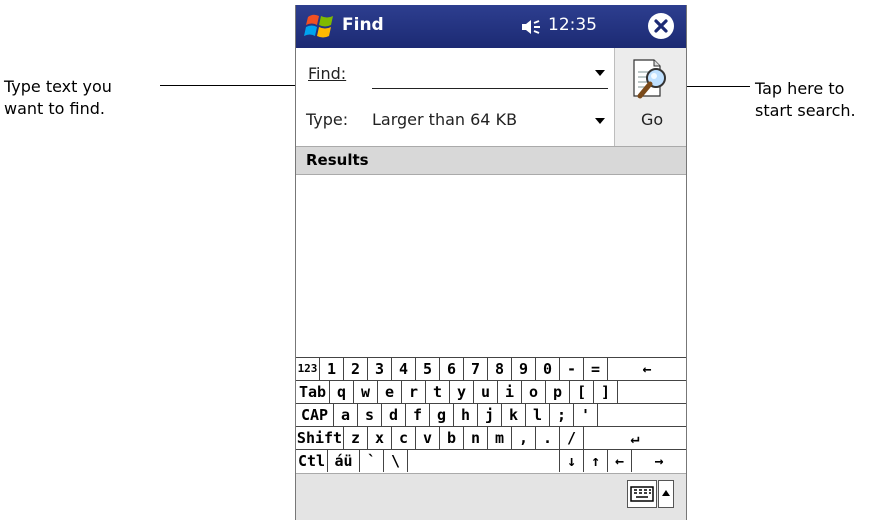  What do you see at coordinates (606, 392) in the screenshot?
I see `key-right-bracket: ]` at bounding box center [606, 392].